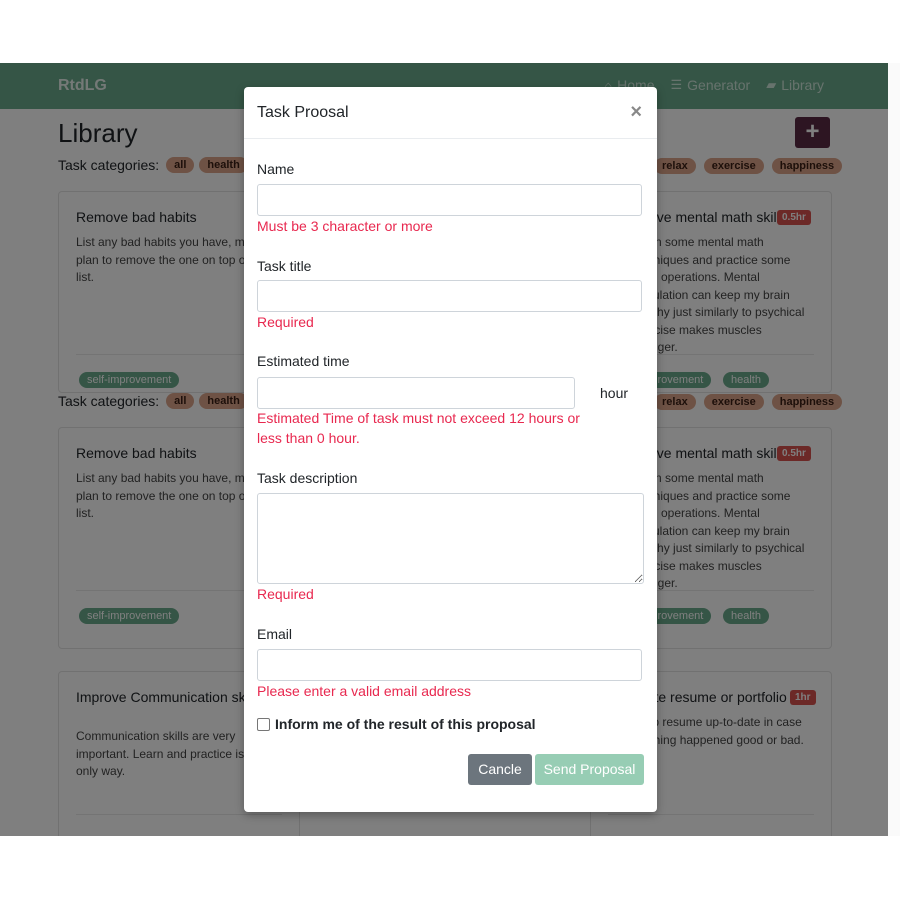  I want to click on page-scrollbar, so click(894, 449).